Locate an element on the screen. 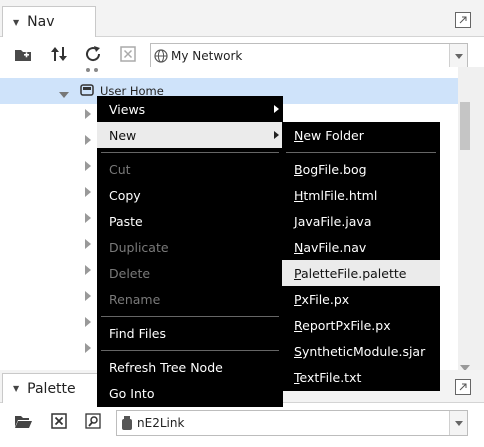  menu-item-paste: Paste is located at coordinates (190, 221).